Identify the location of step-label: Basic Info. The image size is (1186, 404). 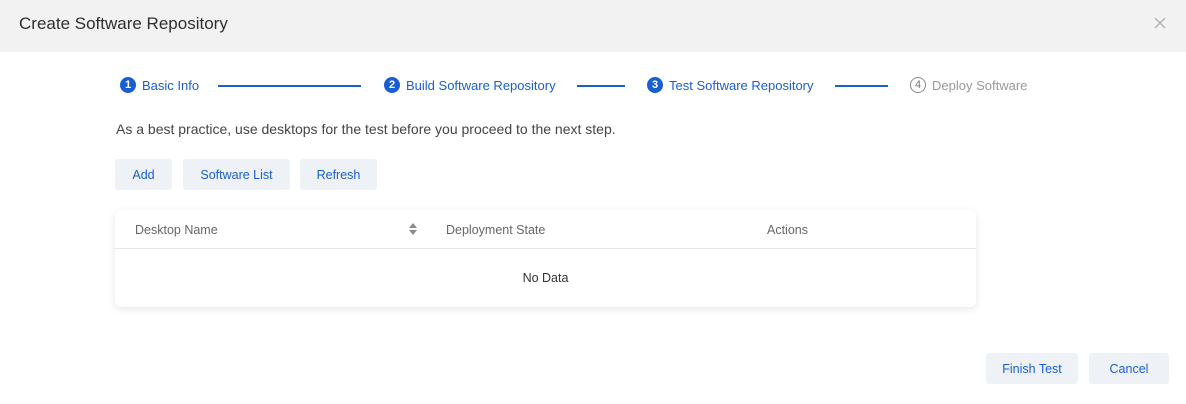
(171, 85).